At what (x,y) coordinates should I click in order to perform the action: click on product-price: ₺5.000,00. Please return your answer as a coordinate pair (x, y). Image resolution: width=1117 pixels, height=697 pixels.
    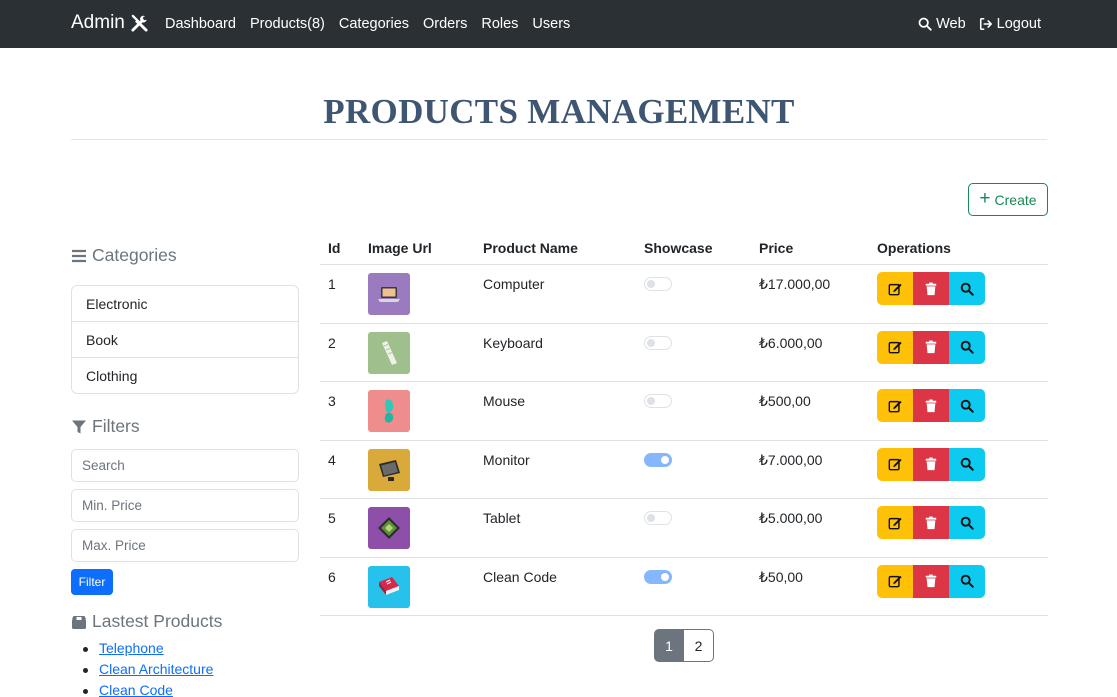
    Looking at the image, I should click on (791, 518).